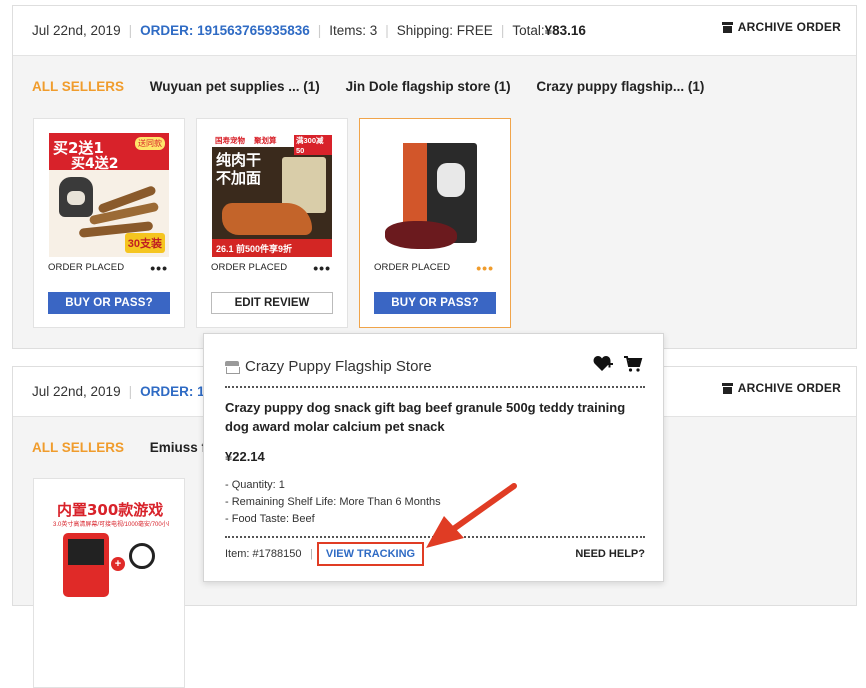 The height and width of the screenshot is (688, 866). I want to click on attribute-food-taste: - Food Taste: Beef, so click(270, 519).